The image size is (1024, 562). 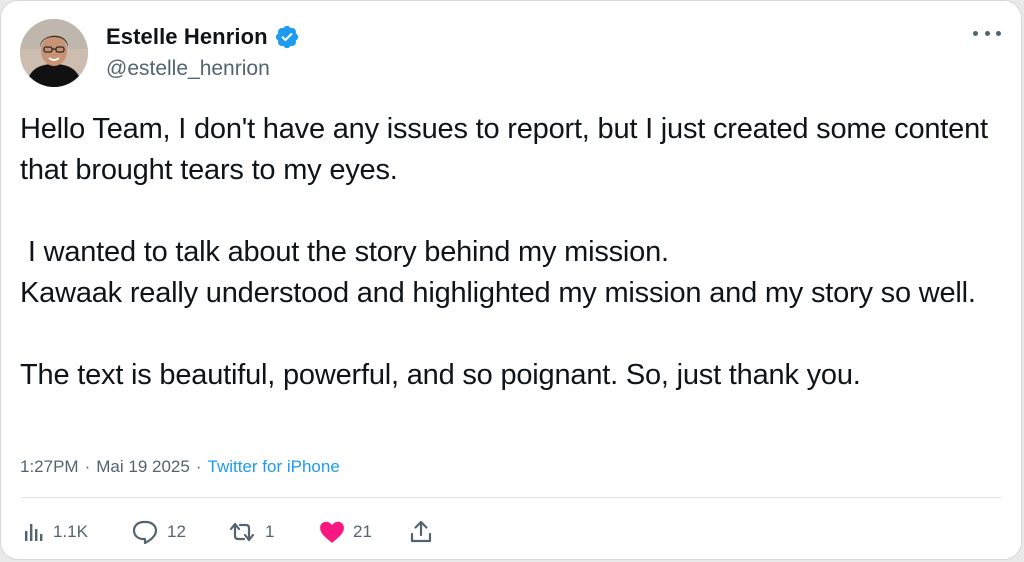 I want to click on speech-bubble-icon, so click(x=145, y=532).